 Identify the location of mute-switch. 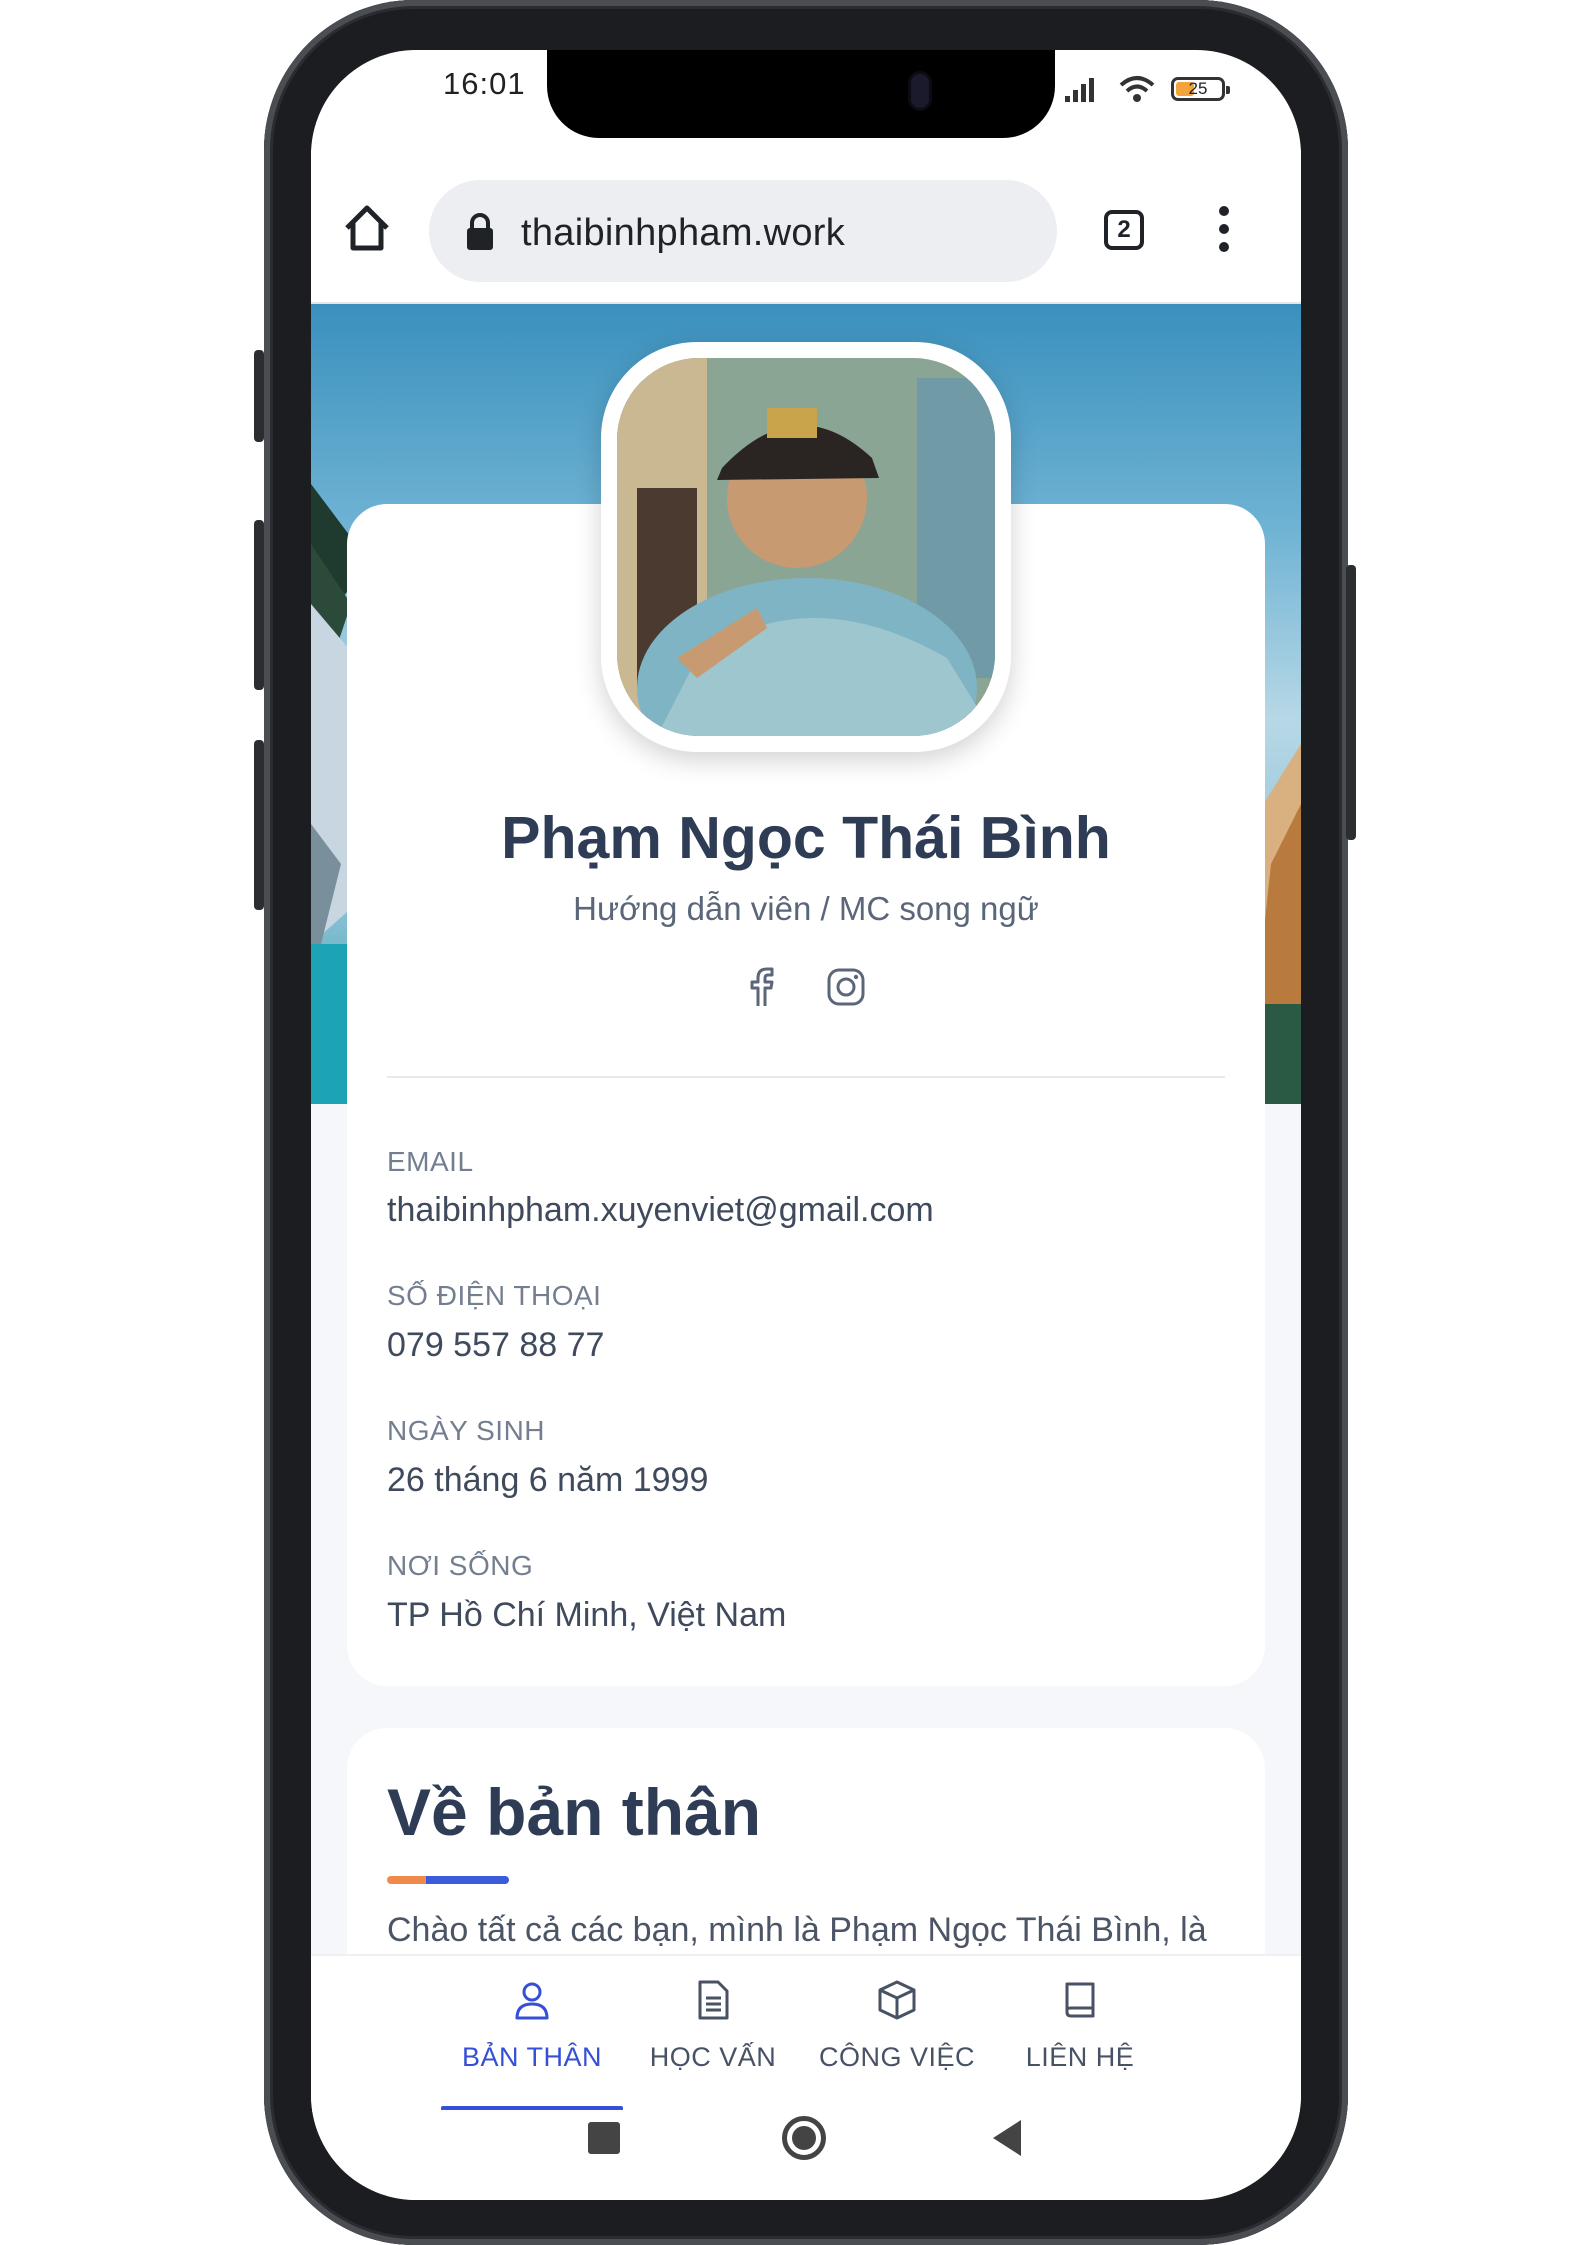
(259, 396).